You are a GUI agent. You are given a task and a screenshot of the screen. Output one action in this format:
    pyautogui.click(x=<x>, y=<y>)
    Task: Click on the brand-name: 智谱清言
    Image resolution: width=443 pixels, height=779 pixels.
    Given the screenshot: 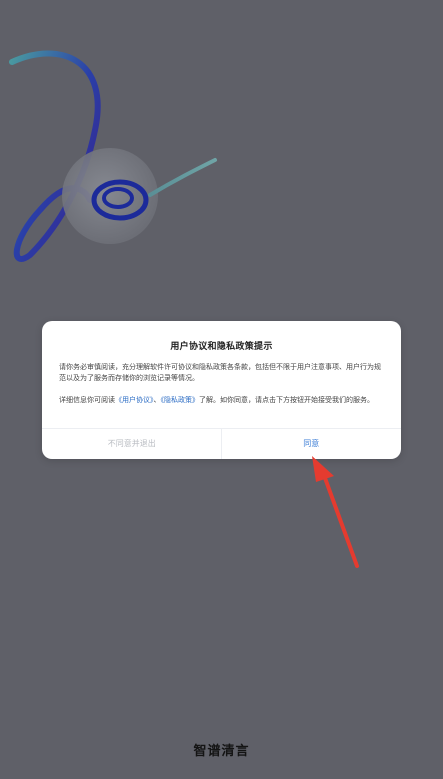 What is the action you would take?
    pyautogui.click(x=221, y=751)
    